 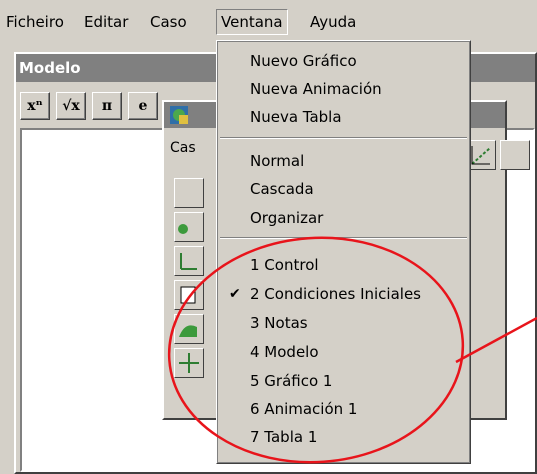 I want to click on menu-item-organizar: Organizar, so click(x=343, y=218).